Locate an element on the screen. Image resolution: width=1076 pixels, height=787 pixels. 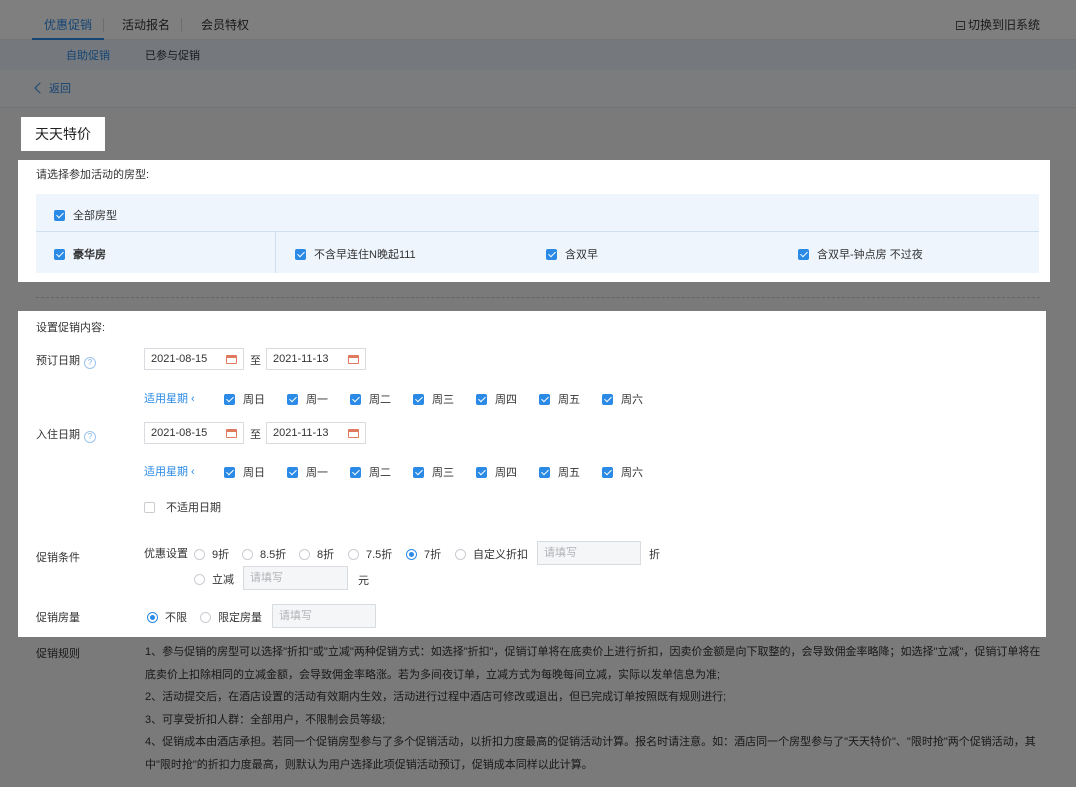
checkin-end-date-input: 2021-11-13 is located at coordinates (316, 433).